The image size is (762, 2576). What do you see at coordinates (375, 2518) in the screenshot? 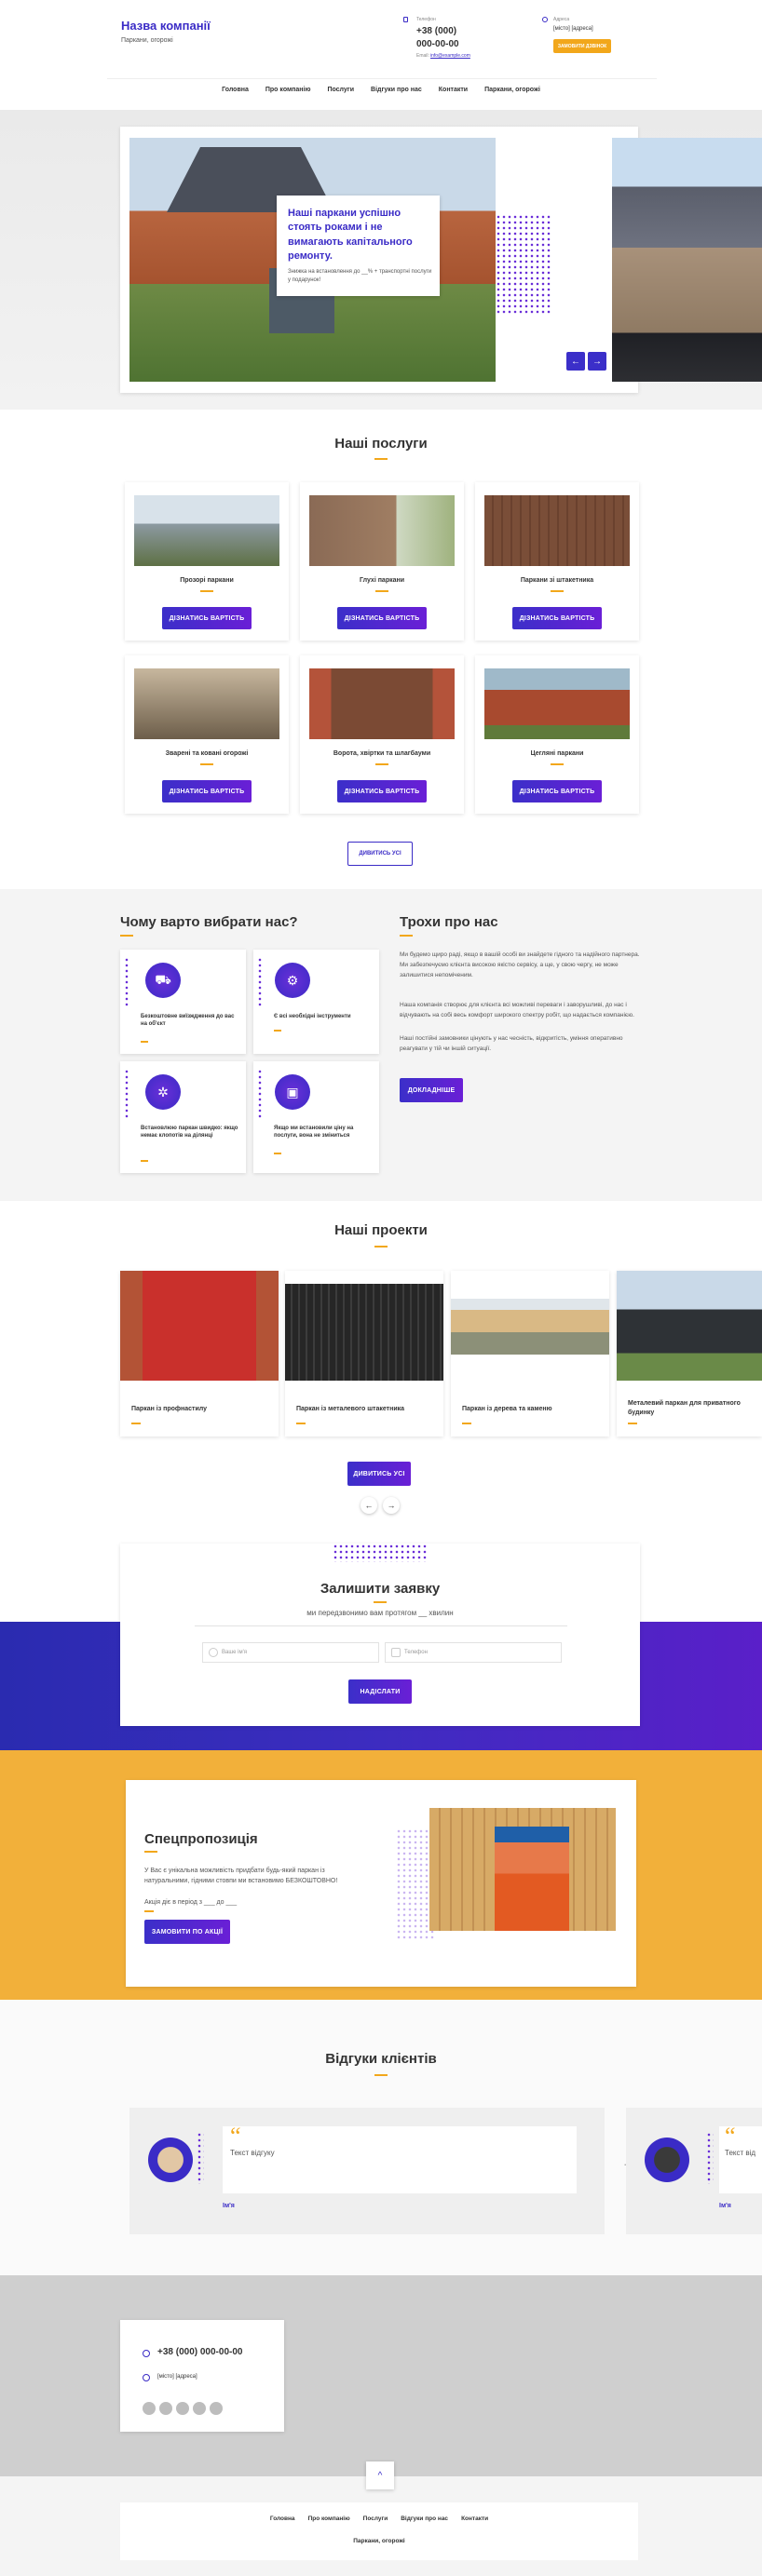
I see `footer-nav-services: Послуги` at bounding box center [375, 2518].